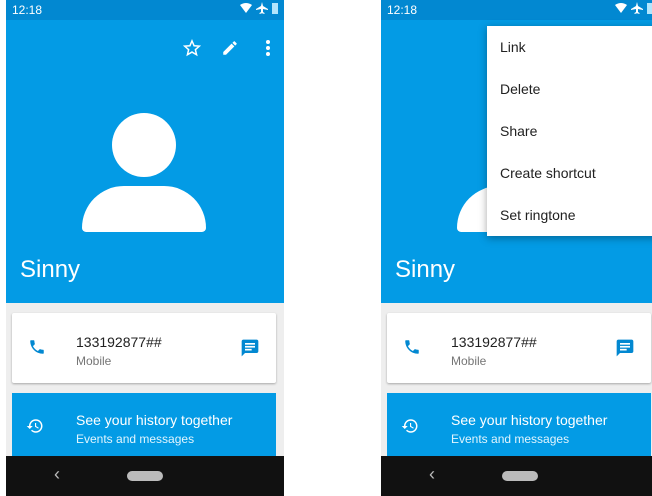  I want to click on edit-icon, so click(230, 48).